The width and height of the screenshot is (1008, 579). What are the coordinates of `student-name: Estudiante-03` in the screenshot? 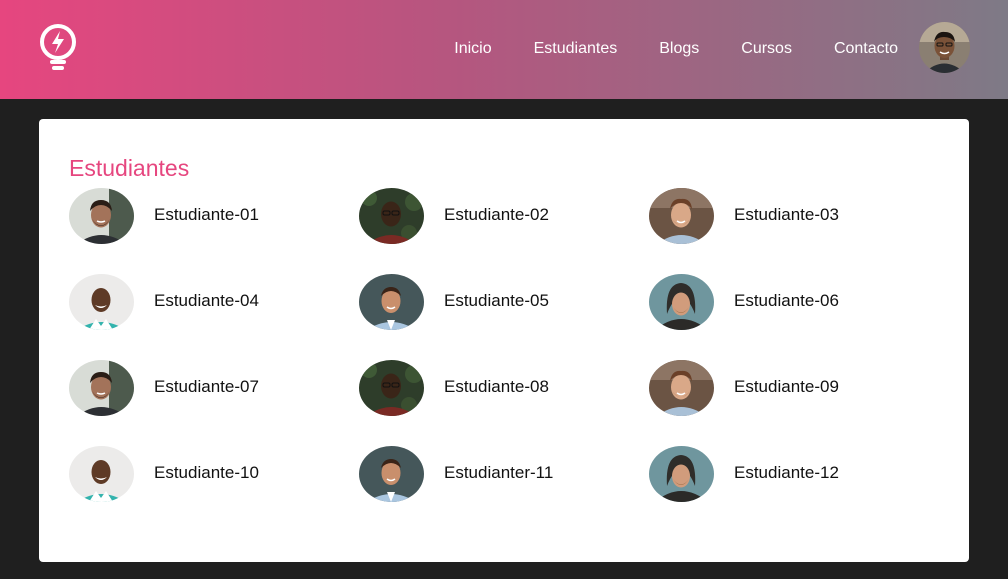 It's located at (786, 215).